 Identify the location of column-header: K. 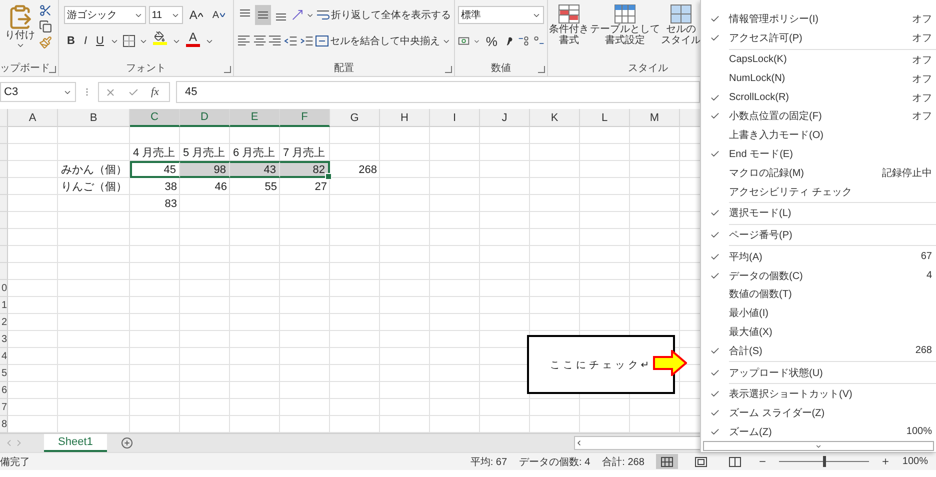
(555, 118).